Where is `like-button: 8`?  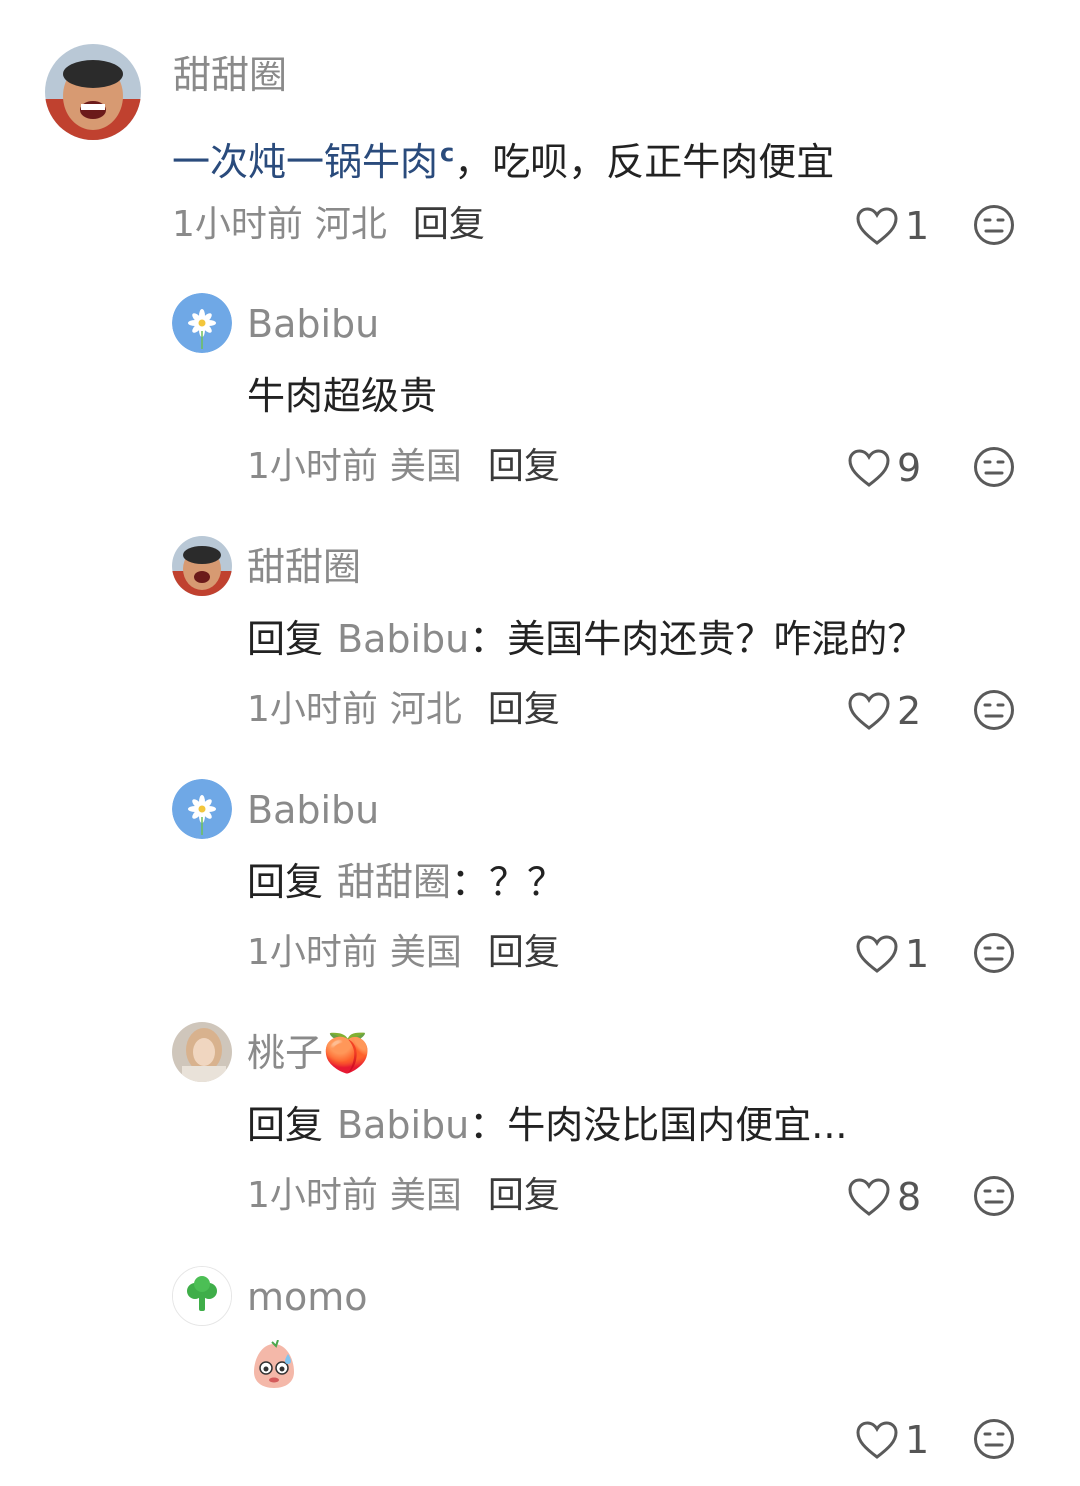 like-button: 8 is located at coordinates (884, 1197).